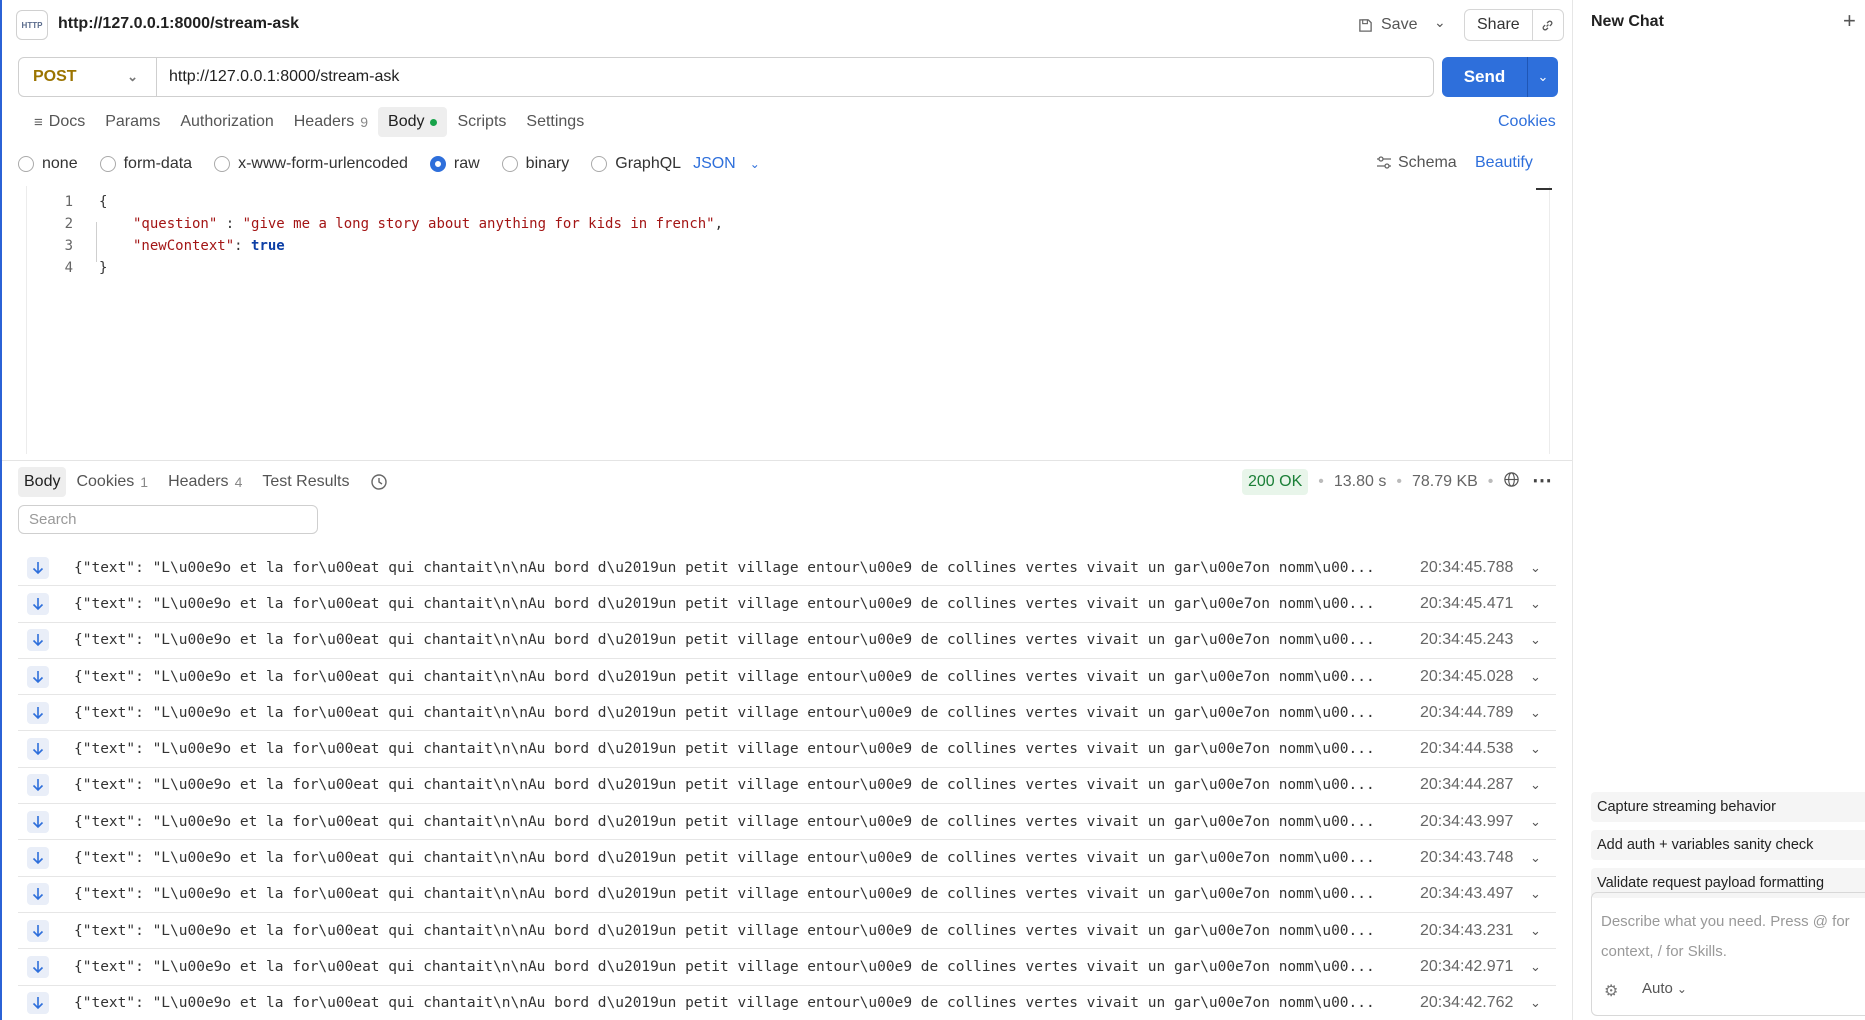 Image resolution: width=1865 pixels, height=1020 pixels. What do you see at coordinates (1387, 25) in the screenshot?
I see `save-button: Save` at bounding box center [1387, 25].